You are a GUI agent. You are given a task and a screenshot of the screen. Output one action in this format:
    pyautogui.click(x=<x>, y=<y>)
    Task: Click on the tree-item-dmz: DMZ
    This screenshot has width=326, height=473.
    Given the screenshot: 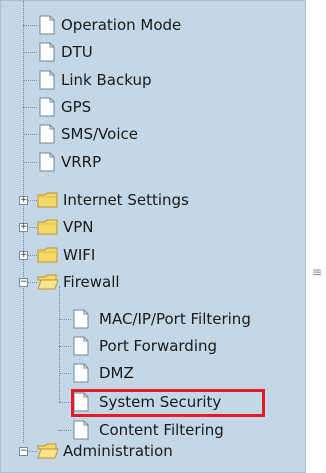 What is the action you would take?
    pyautogui.click(x=103, y=373)
    